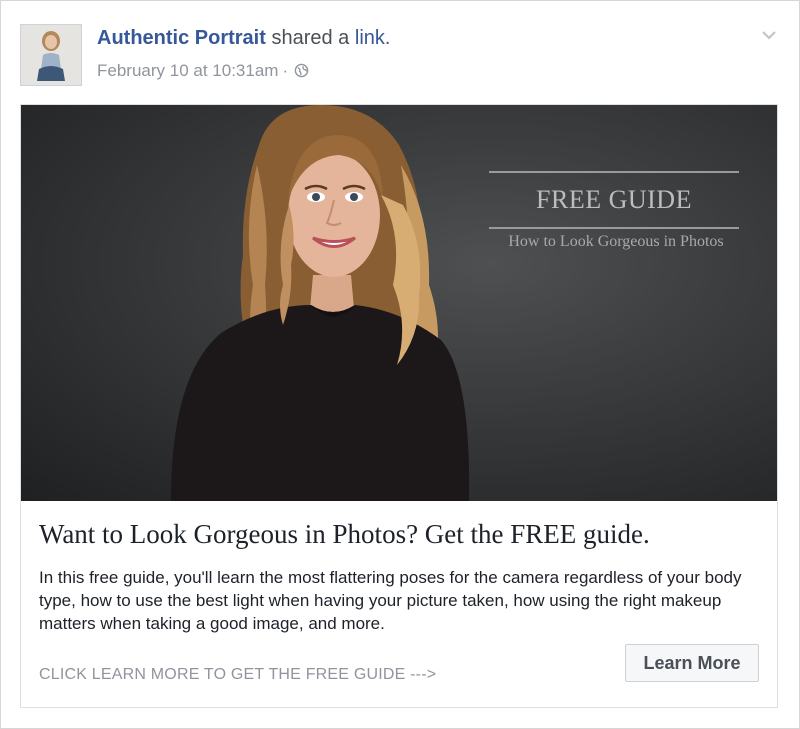  What do you see at coordinates (614, 172) in the screenshot?
I see `guide-top-rule` at bounding box center [614, 172].